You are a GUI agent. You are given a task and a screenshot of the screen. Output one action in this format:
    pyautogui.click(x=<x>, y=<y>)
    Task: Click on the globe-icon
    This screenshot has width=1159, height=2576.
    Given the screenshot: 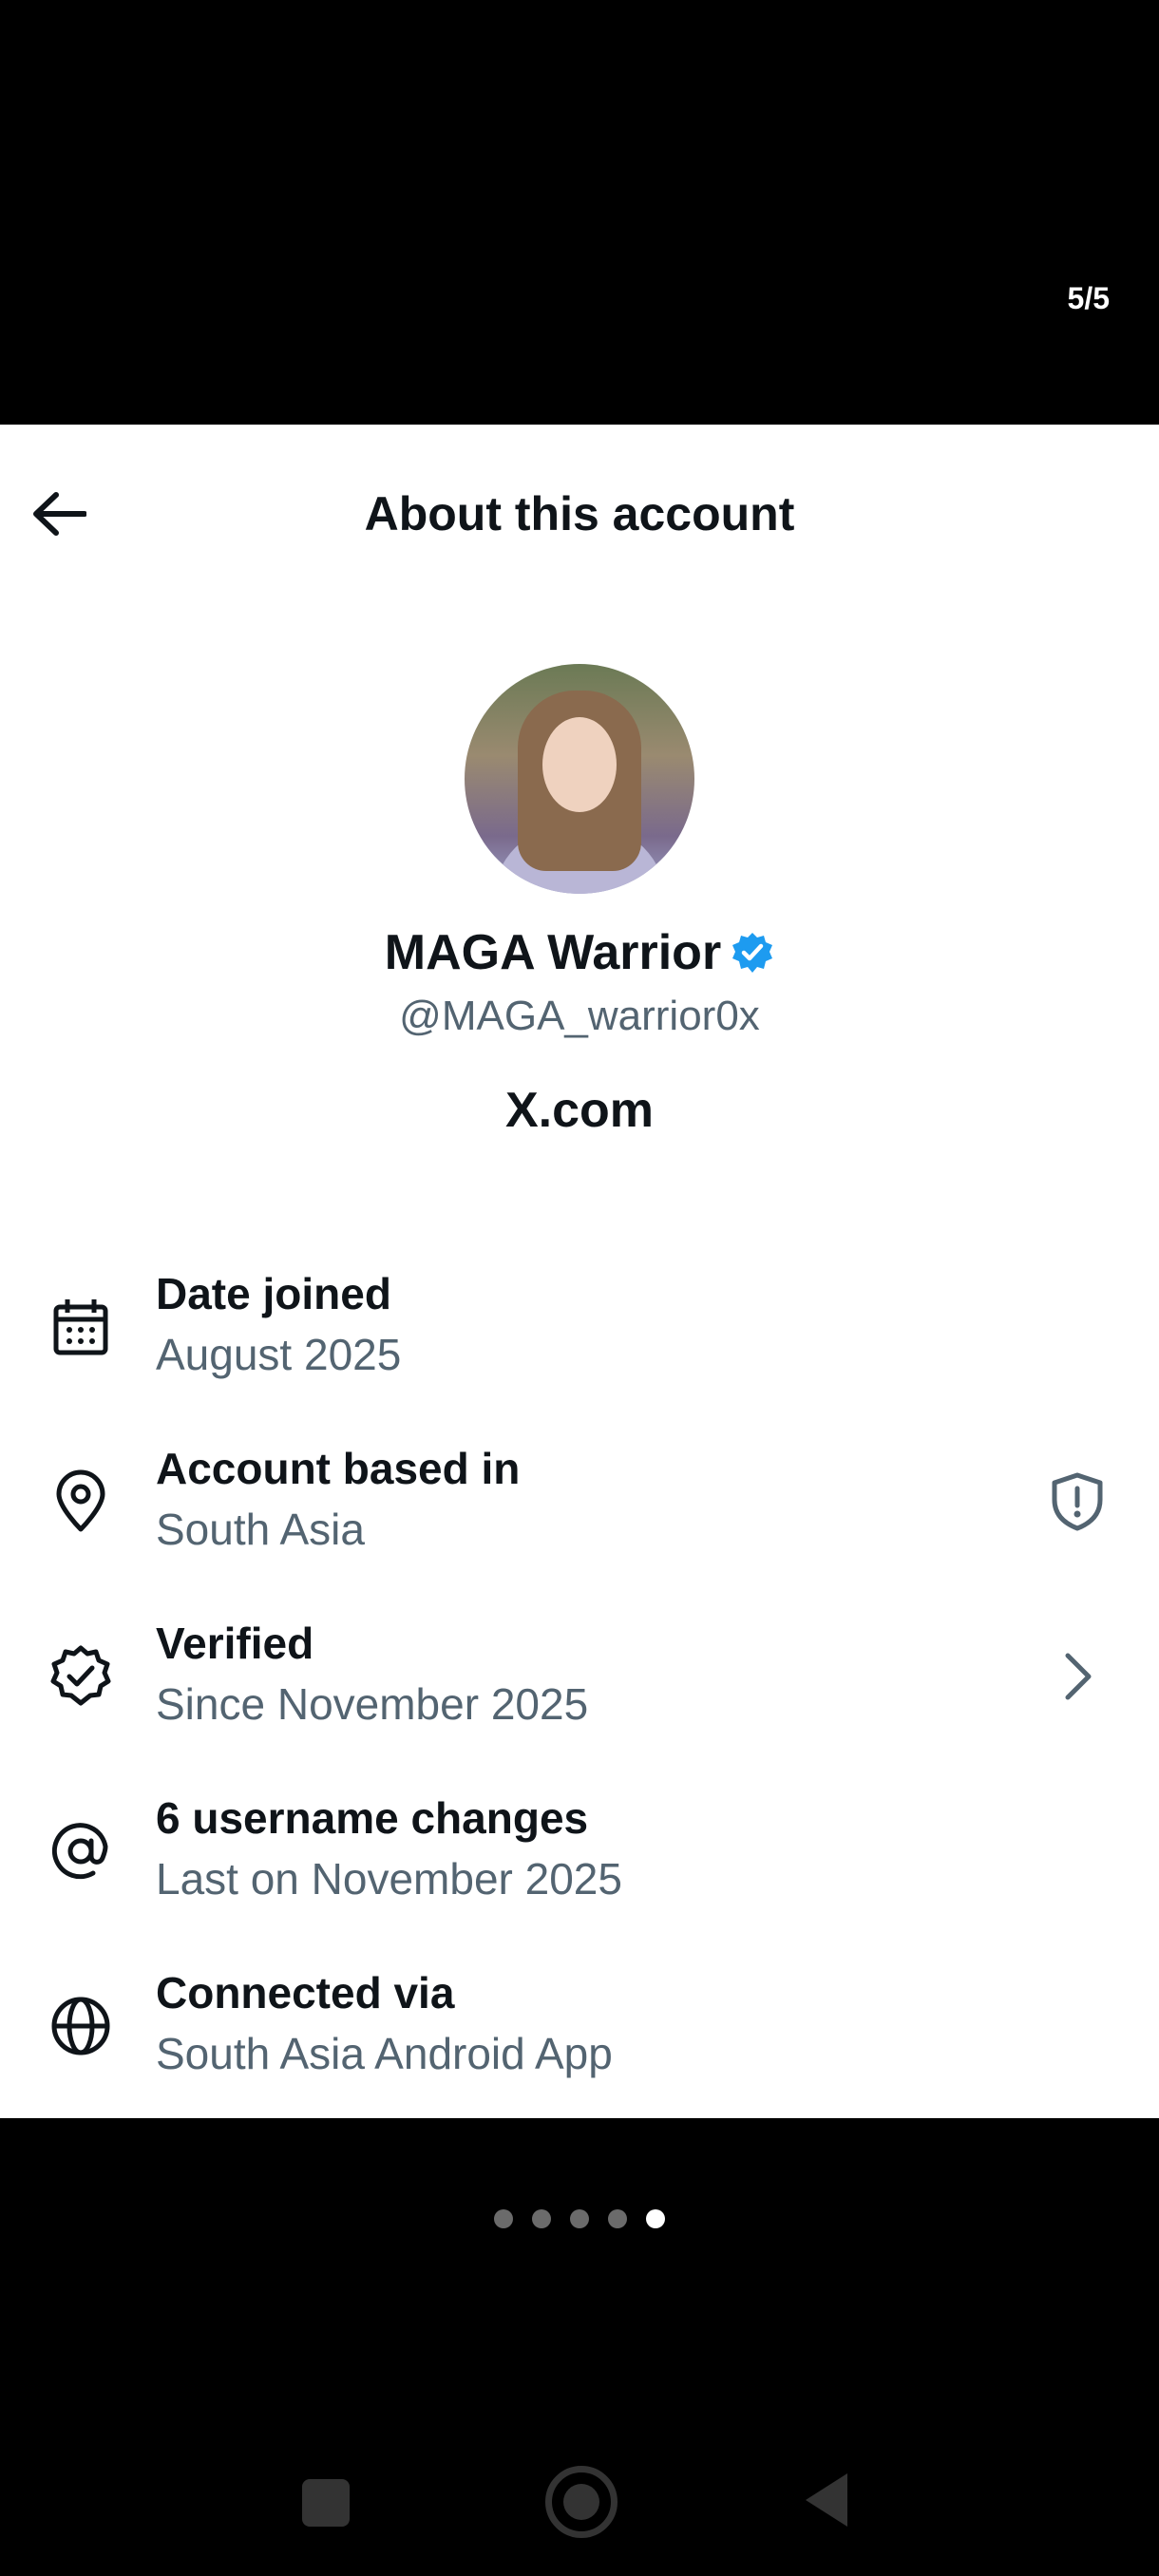 What is the action you would take?
    pyautogui.click(x=80, y=2026)
    